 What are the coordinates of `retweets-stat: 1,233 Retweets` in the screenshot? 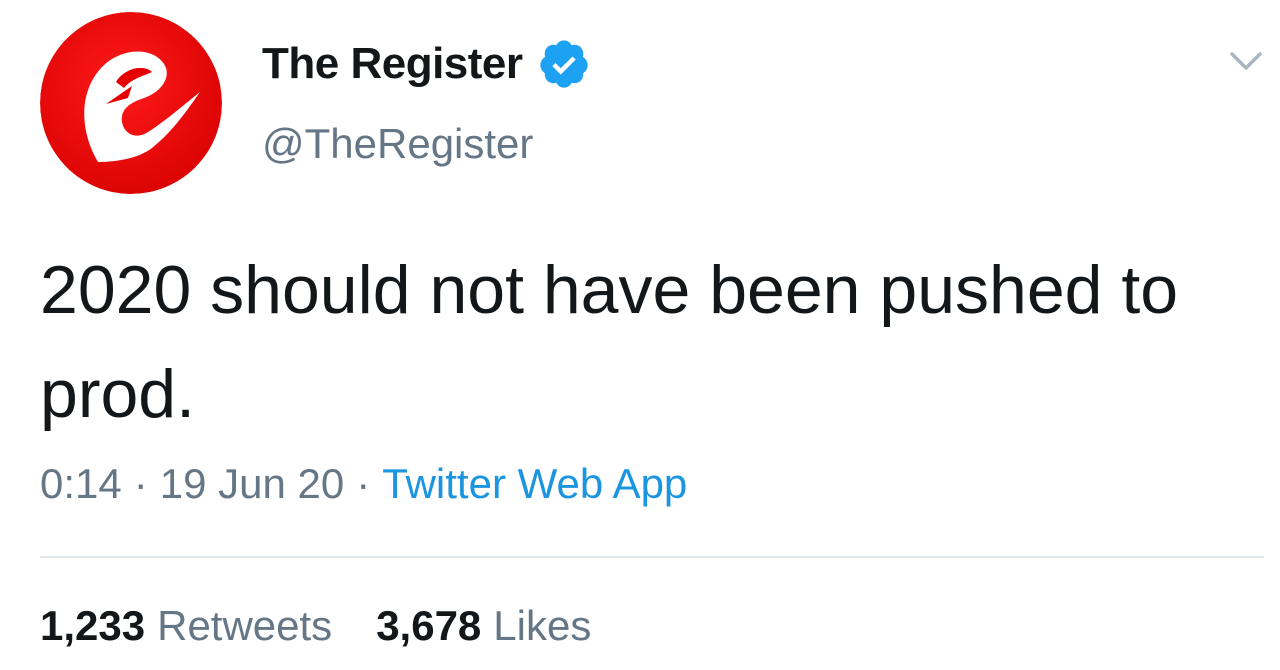 It's located at (186, 626).